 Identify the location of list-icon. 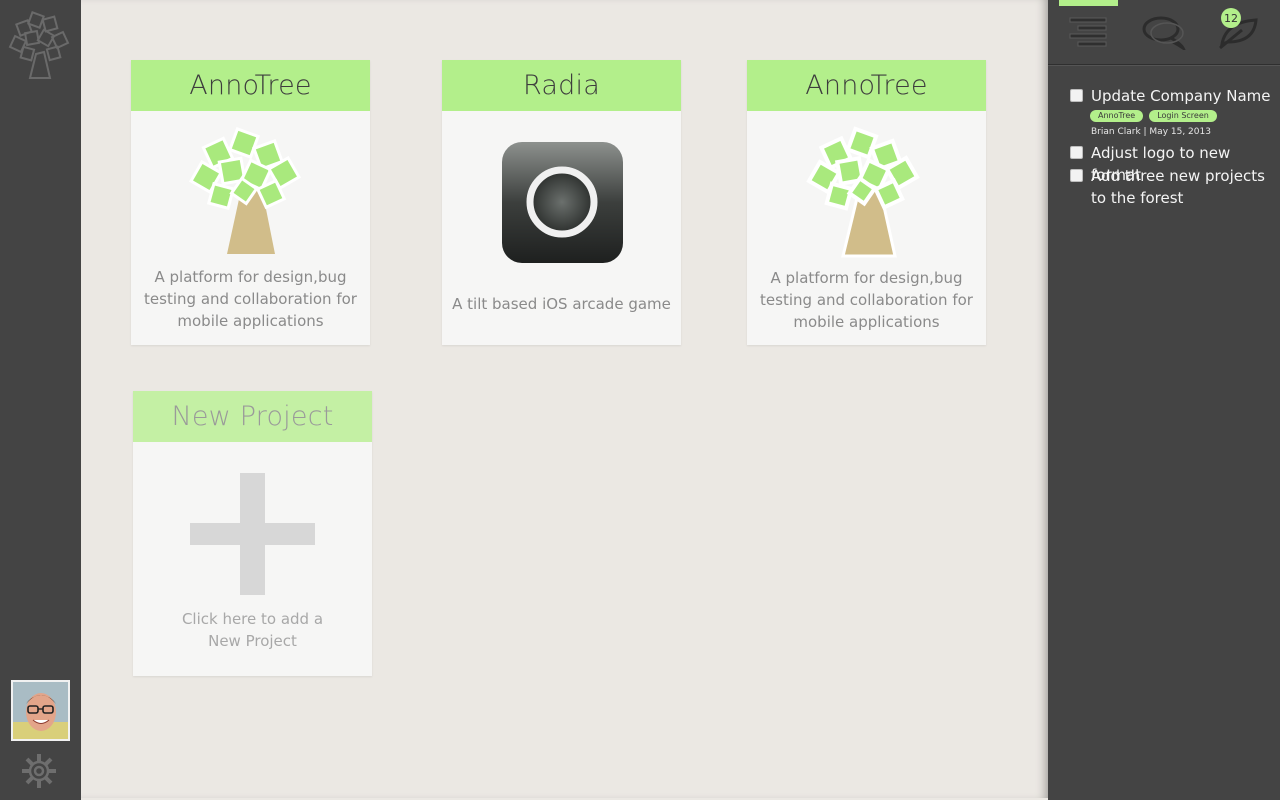
(1088, 33).